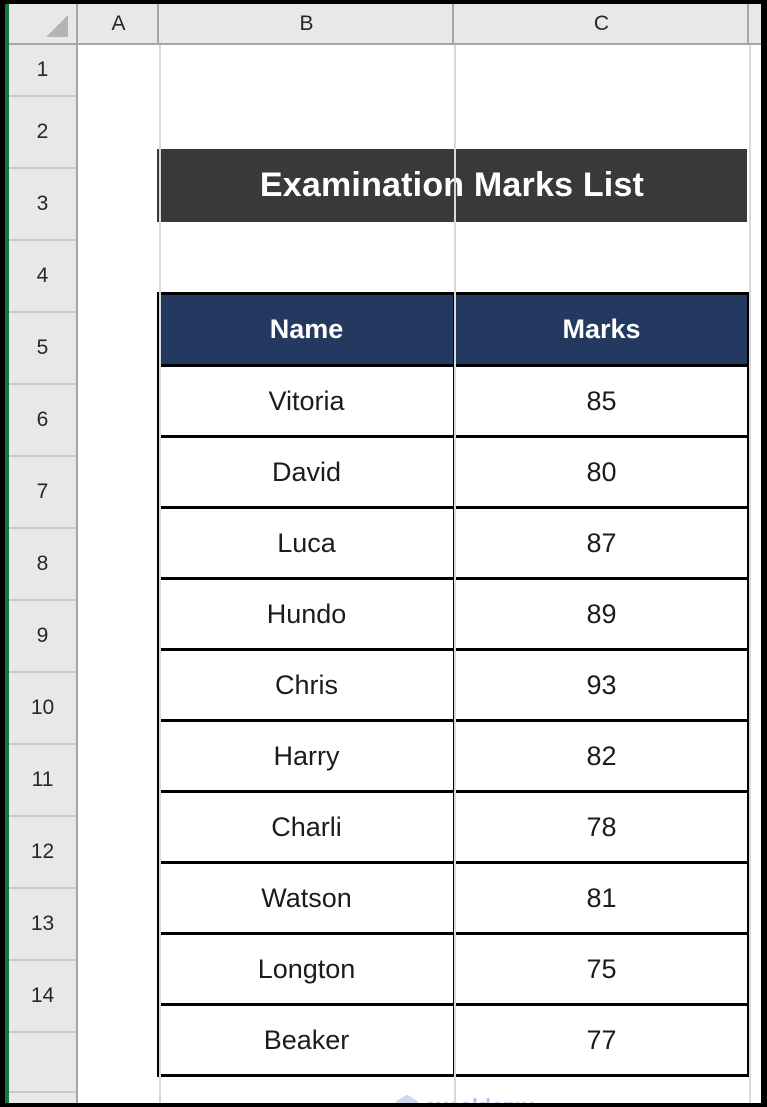  What do you see at coordinates (306, 543) in the screenshot?
I see `cell-name: Luca` at bounding box center [306, 543].